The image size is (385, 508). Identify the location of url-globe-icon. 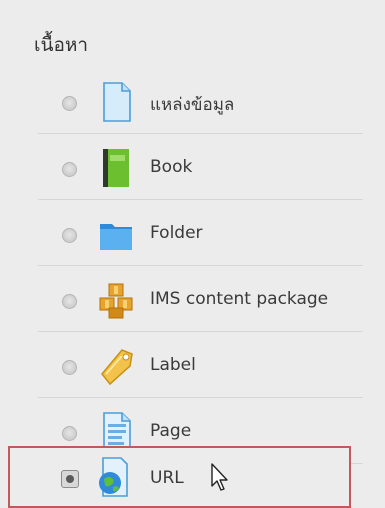
(113, 477).